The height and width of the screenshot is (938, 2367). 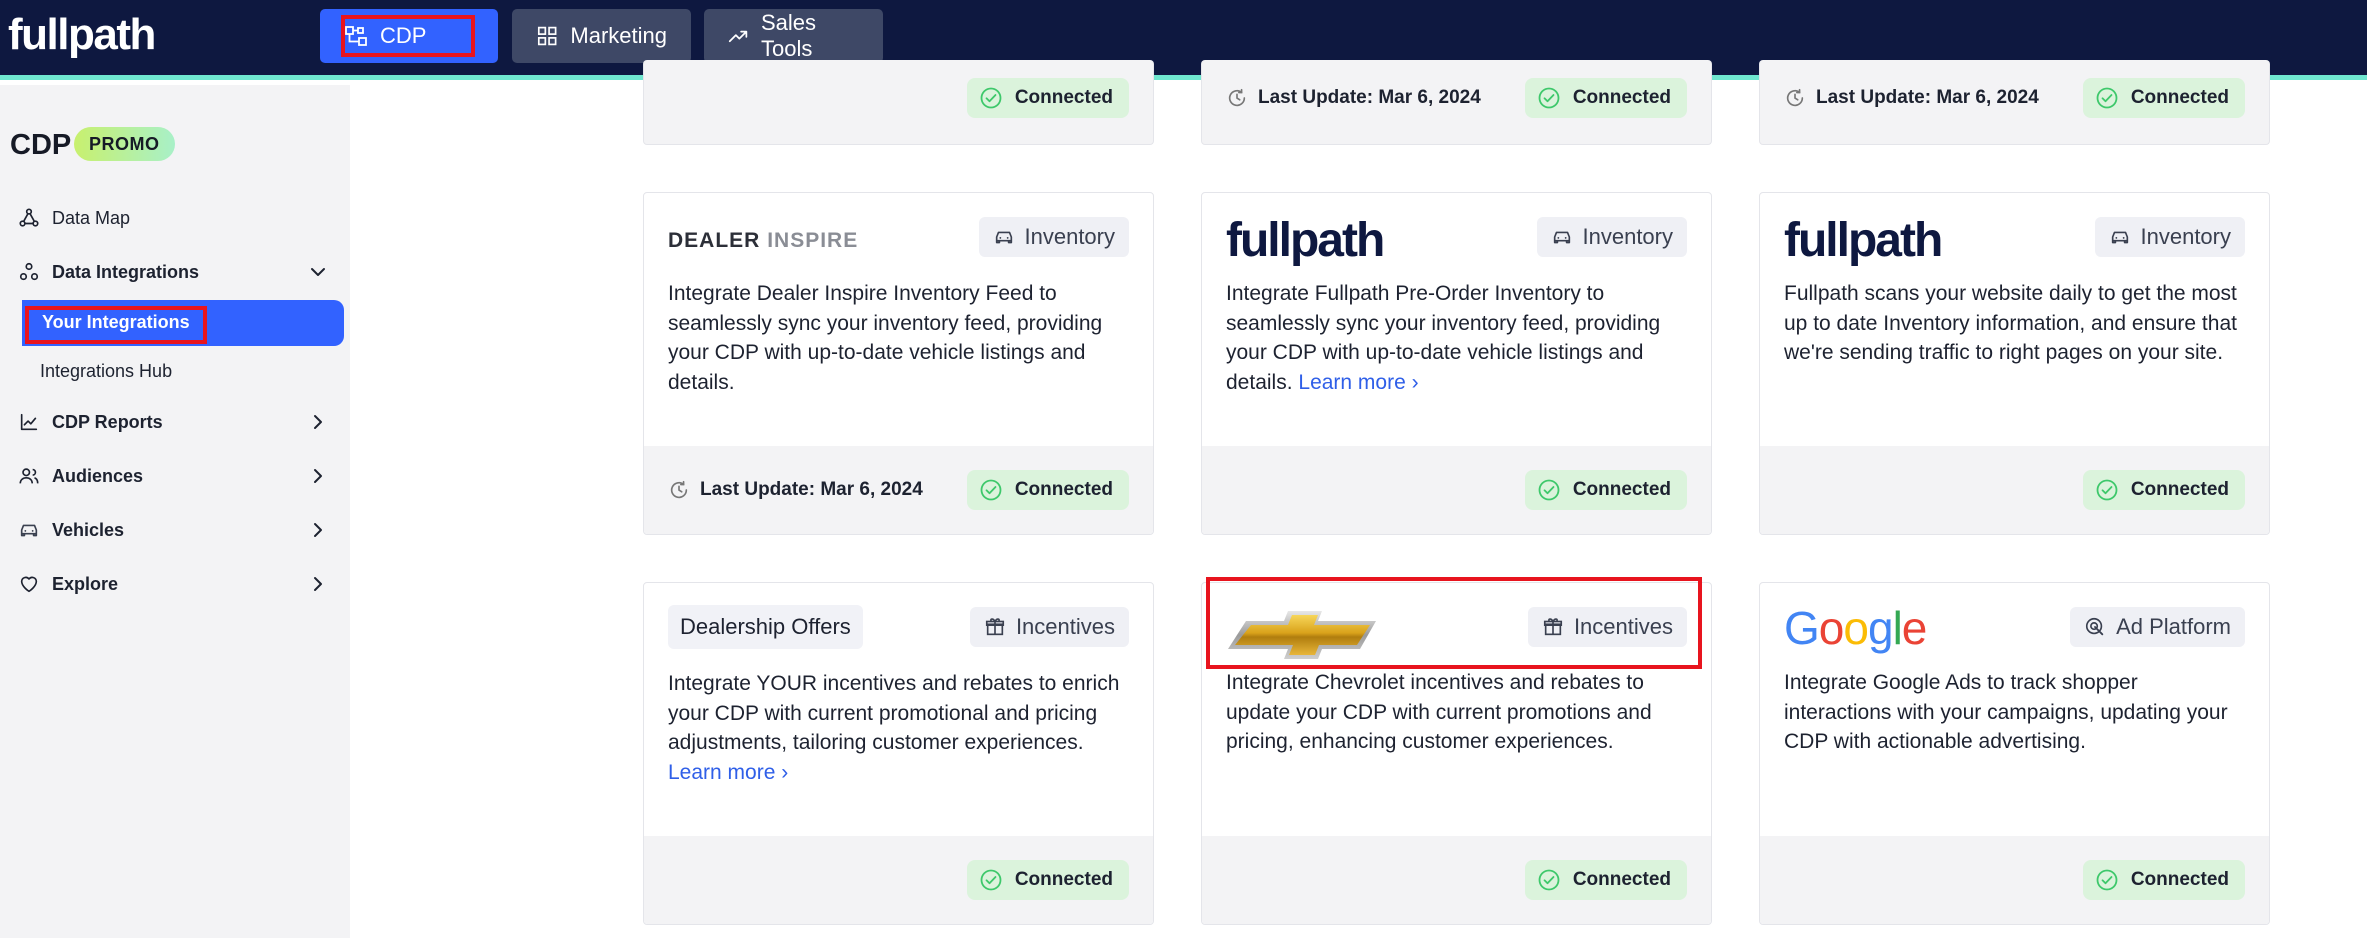 What do you see at coordinates (1855, 628) in the screenshot?
I see `google-logo: Google` at bounding box center [1855, 628].